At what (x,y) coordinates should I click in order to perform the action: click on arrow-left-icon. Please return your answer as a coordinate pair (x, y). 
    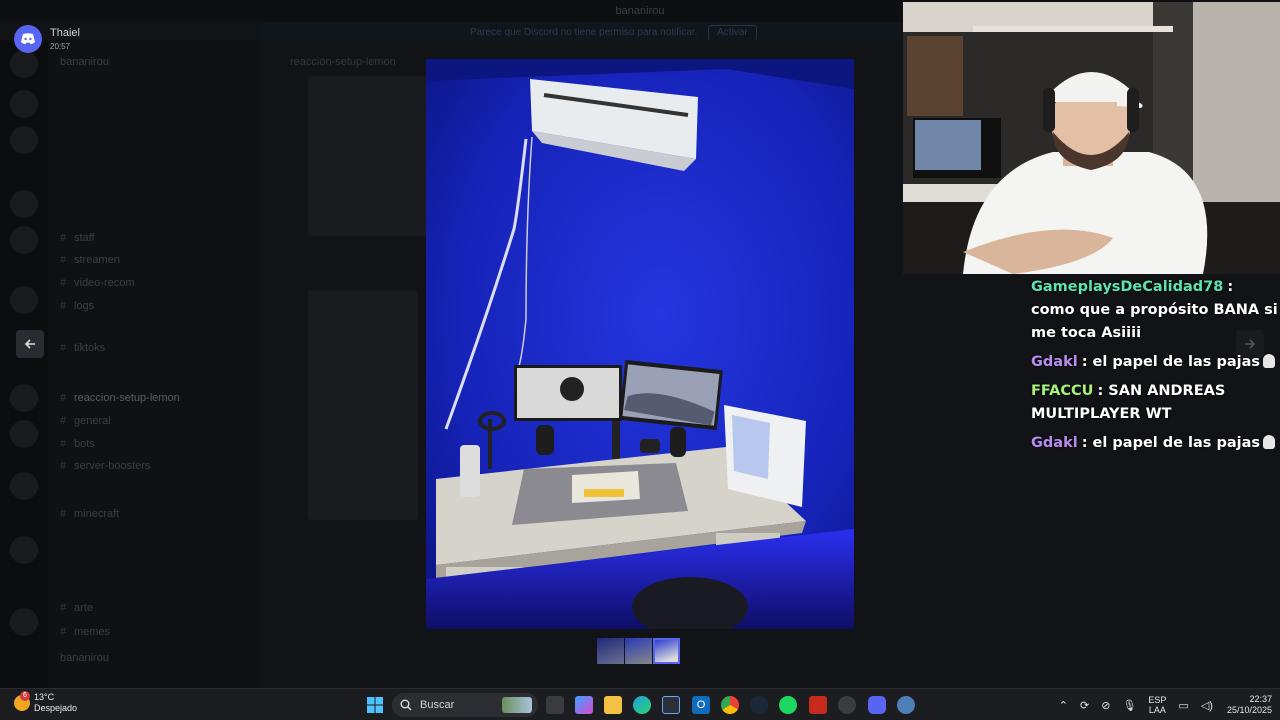
    Looking at the image, I should click on (29, 344).